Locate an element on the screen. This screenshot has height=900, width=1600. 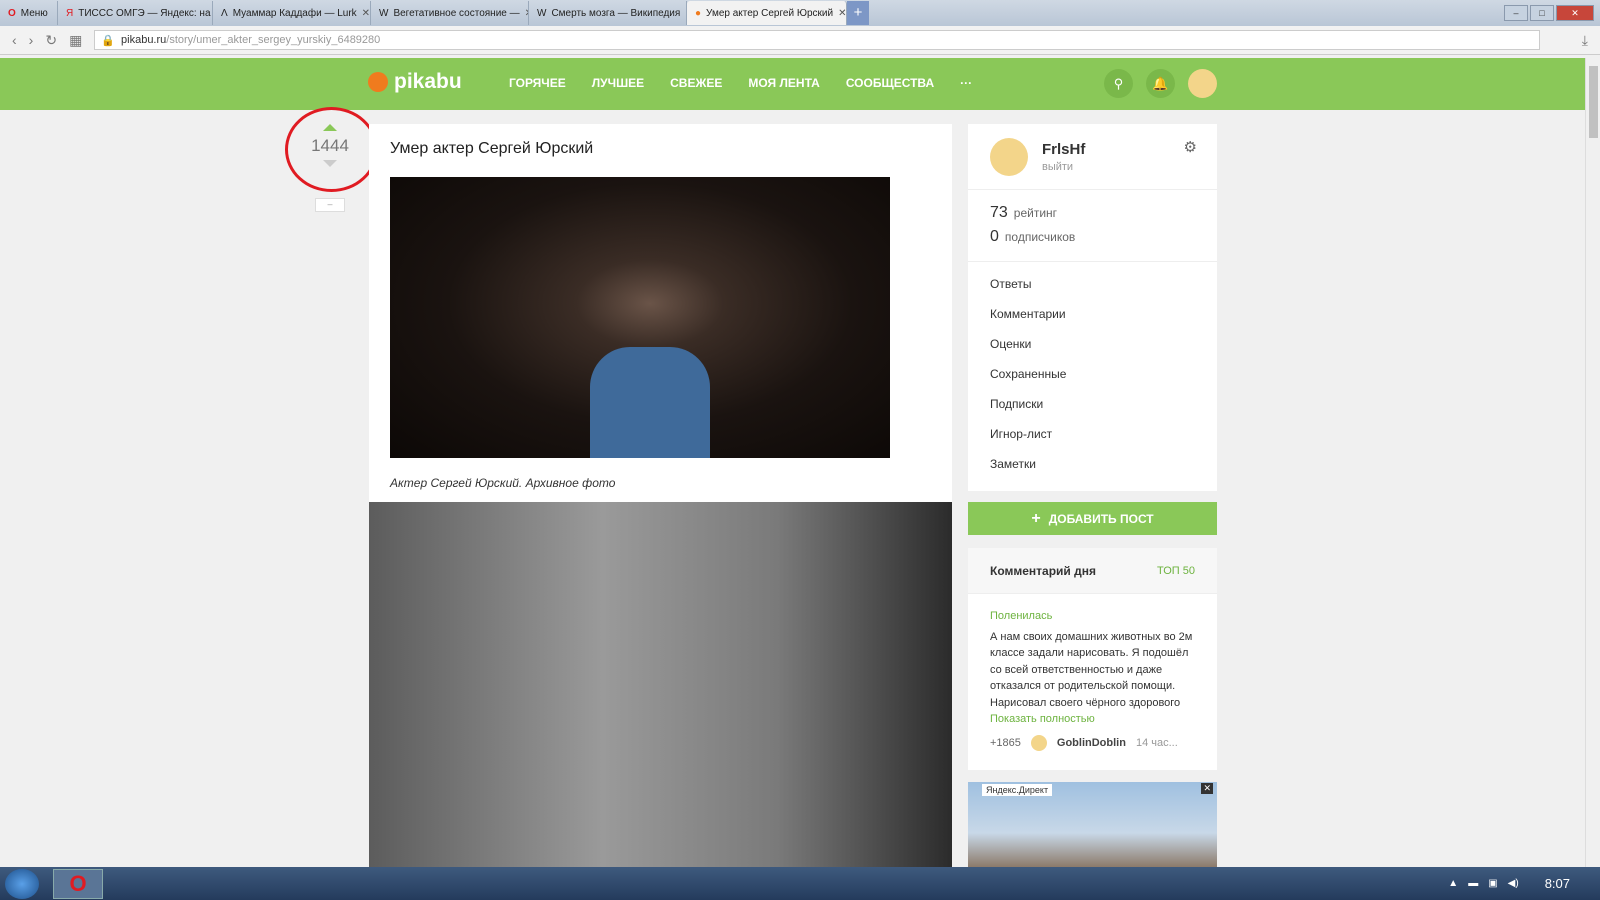
post-image-bw-portrait is located at coordinates (660, 684).